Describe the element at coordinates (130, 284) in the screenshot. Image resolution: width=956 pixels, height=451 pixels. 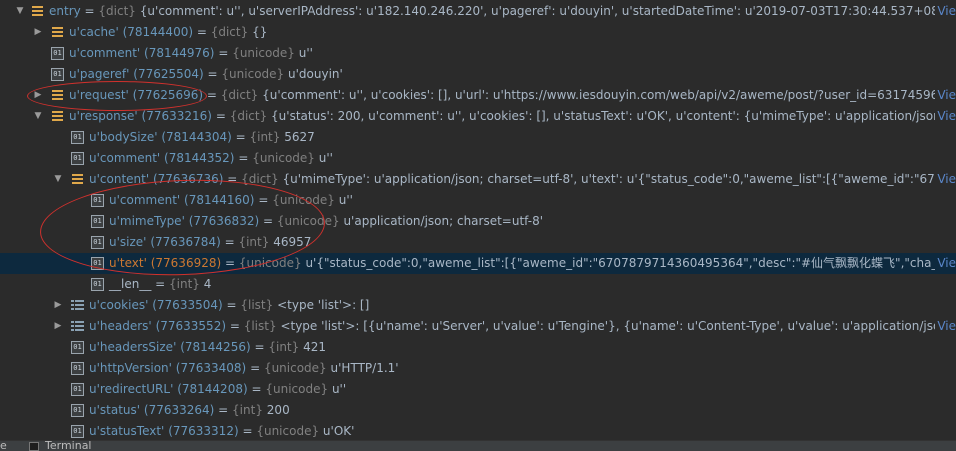
I see `var-name: __len__` at that location.